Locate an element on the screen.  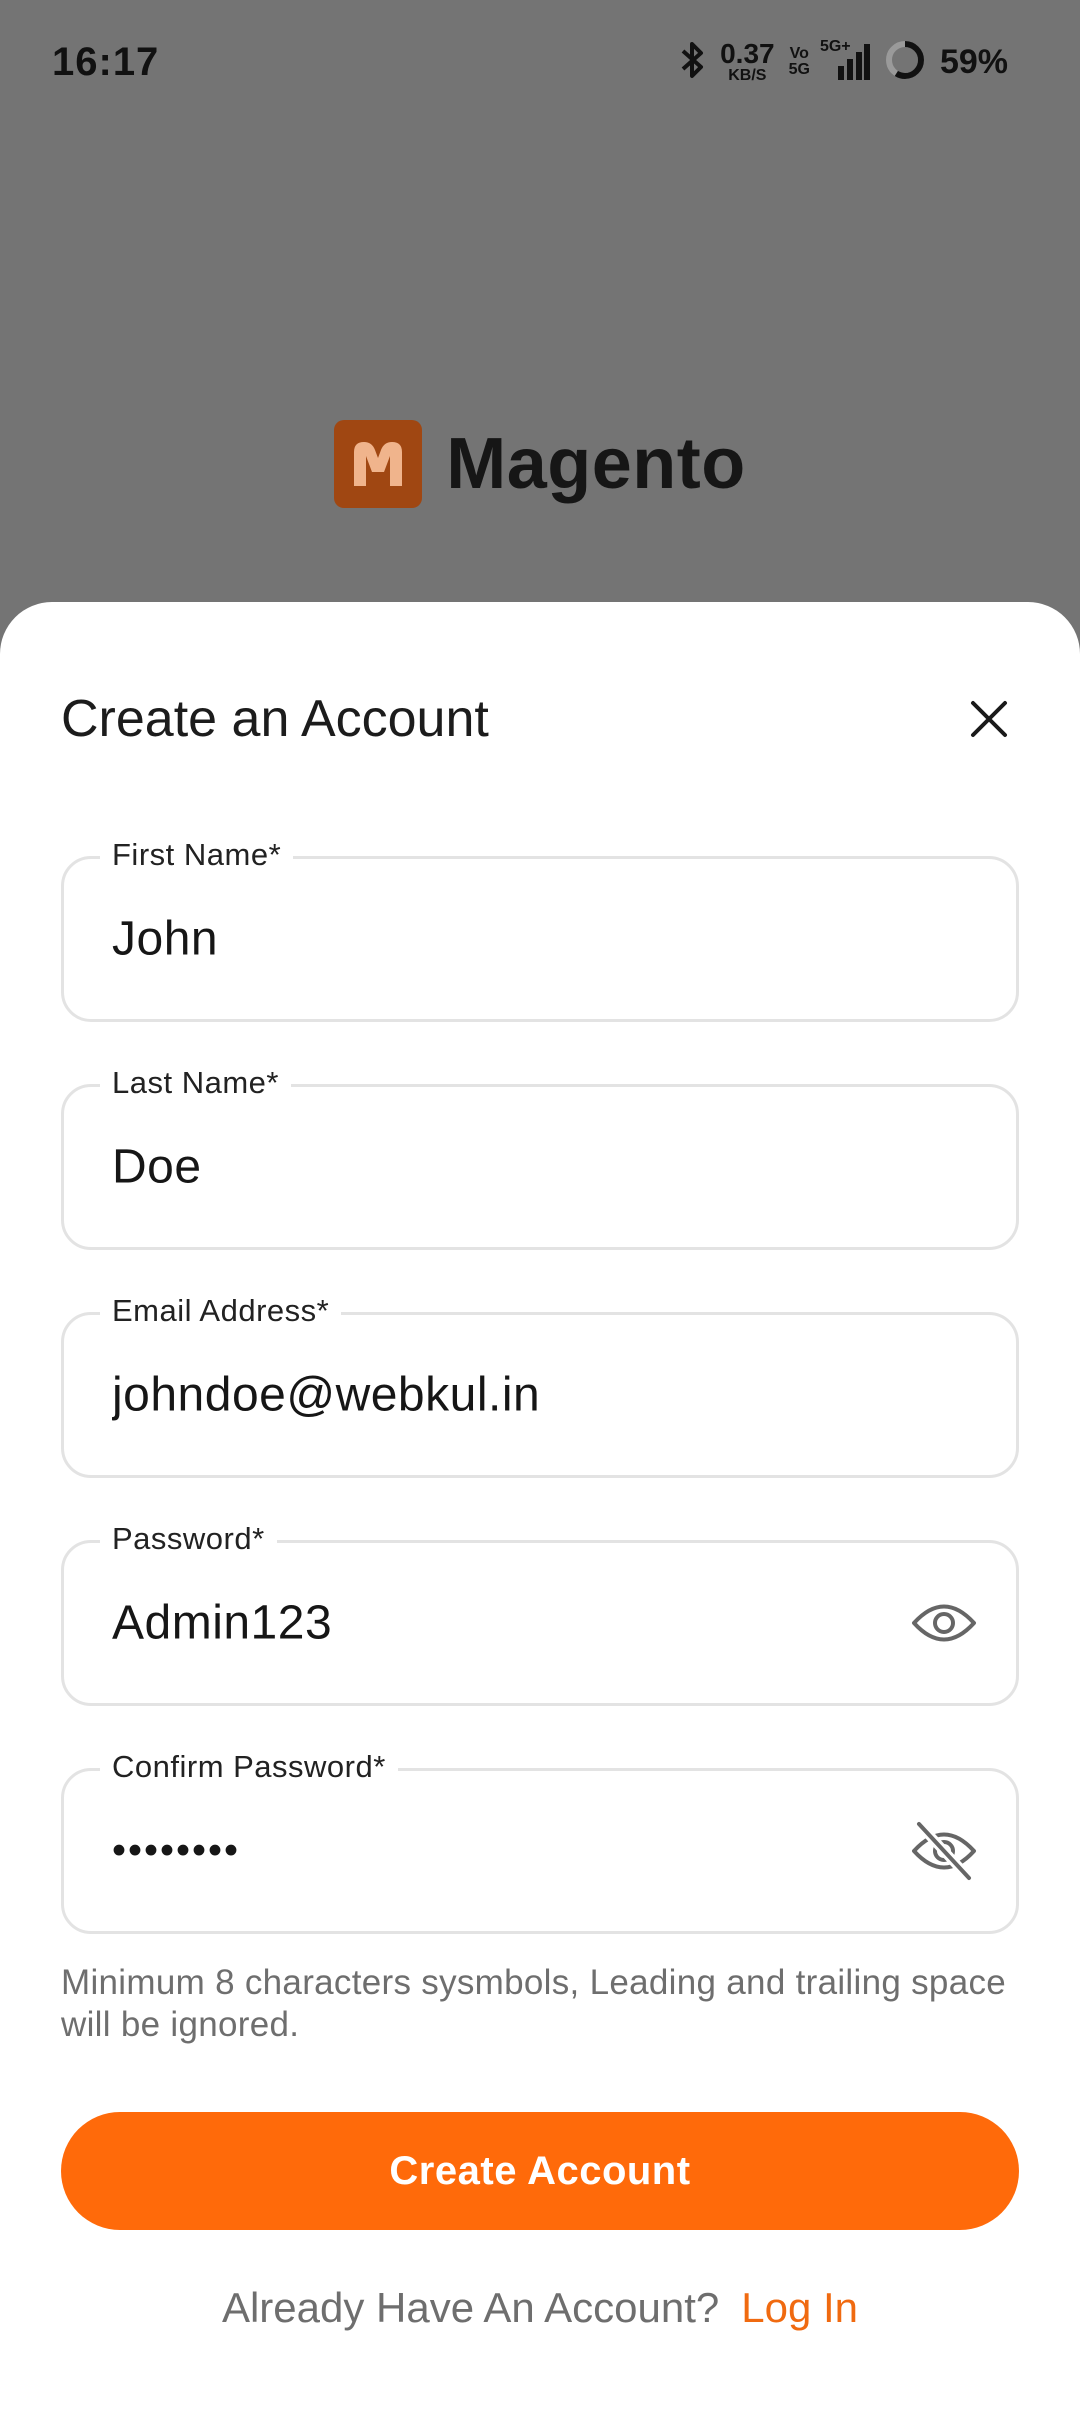
email-field: Email Address* is located at coordinates (540, 1384).